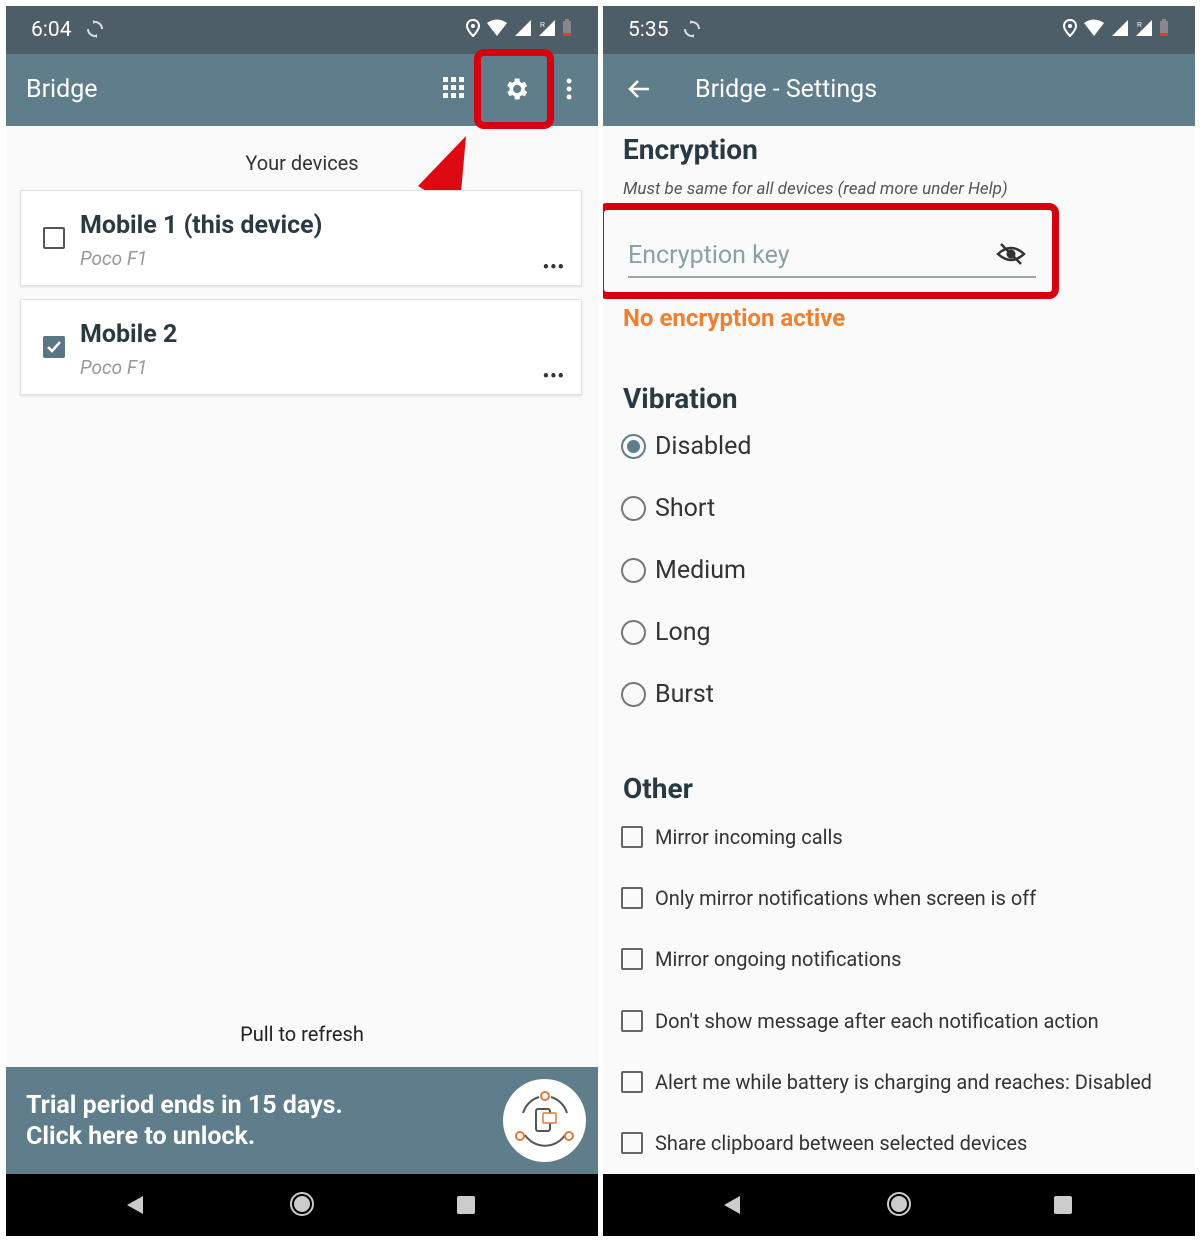  What do you see at coordinates (569, 91) in the screenshot?
I see `overflow-menu-icon` at bounding box center [569, 91].